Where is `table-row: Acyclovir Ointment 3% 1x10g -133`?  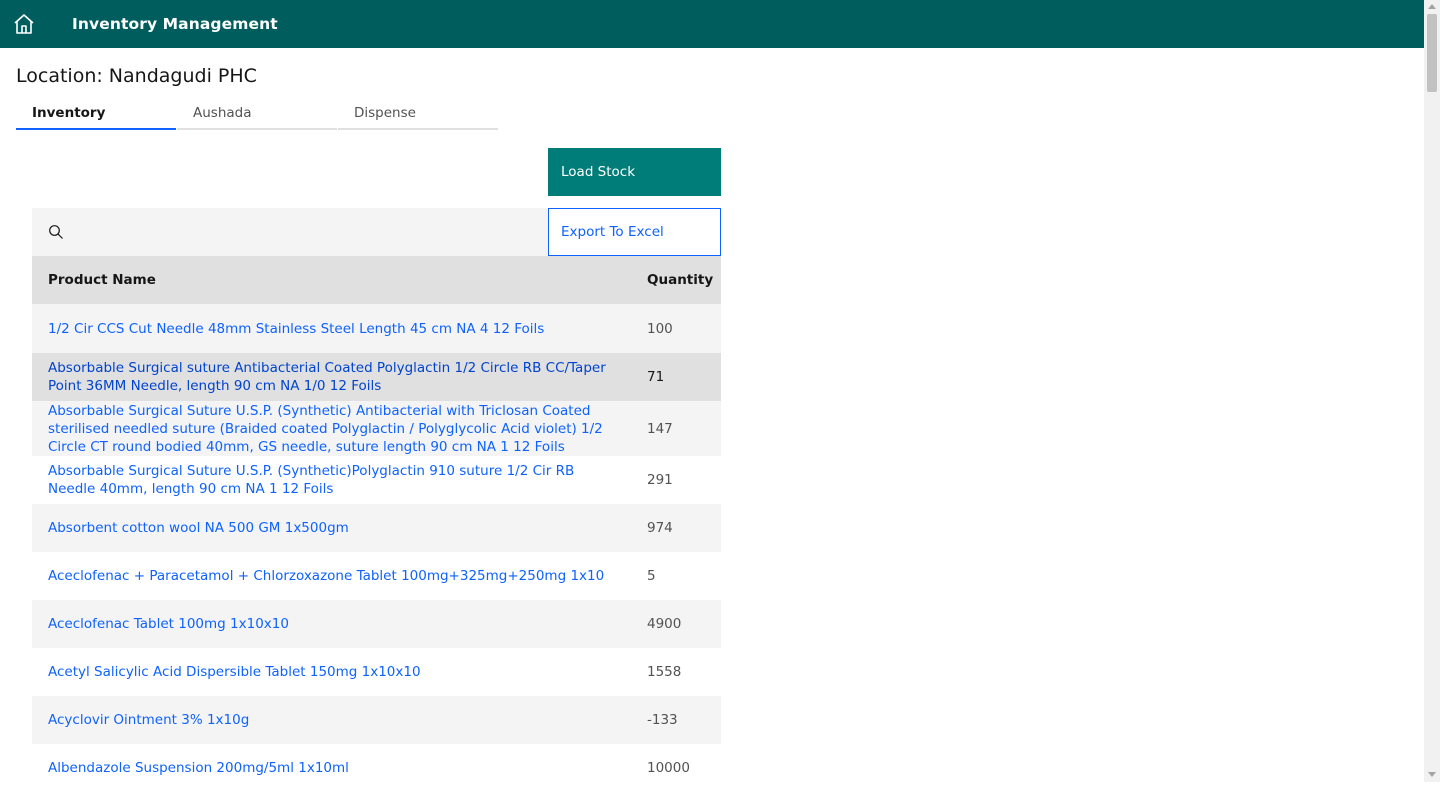 table-row: Acyclovir Ointment 3% 1x10g -133 is located at coordinates (376, 720).